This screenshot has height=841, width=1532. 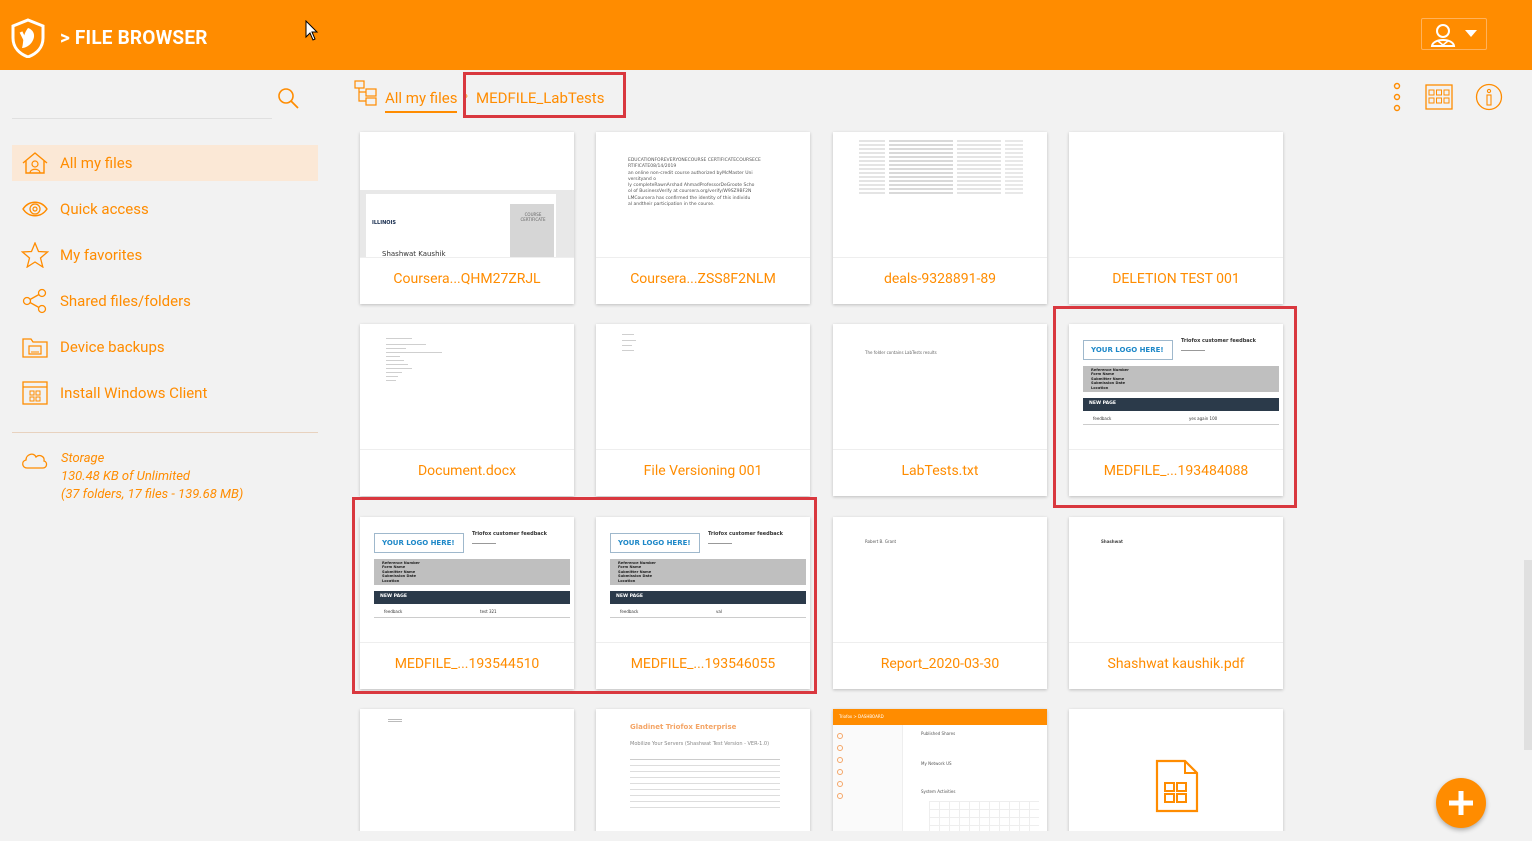 What do you see at coordinates (125, 476) in the screenshot?
I see `storage-used: 130.48 KB of Unlimited` at bounding box center [125, 476].